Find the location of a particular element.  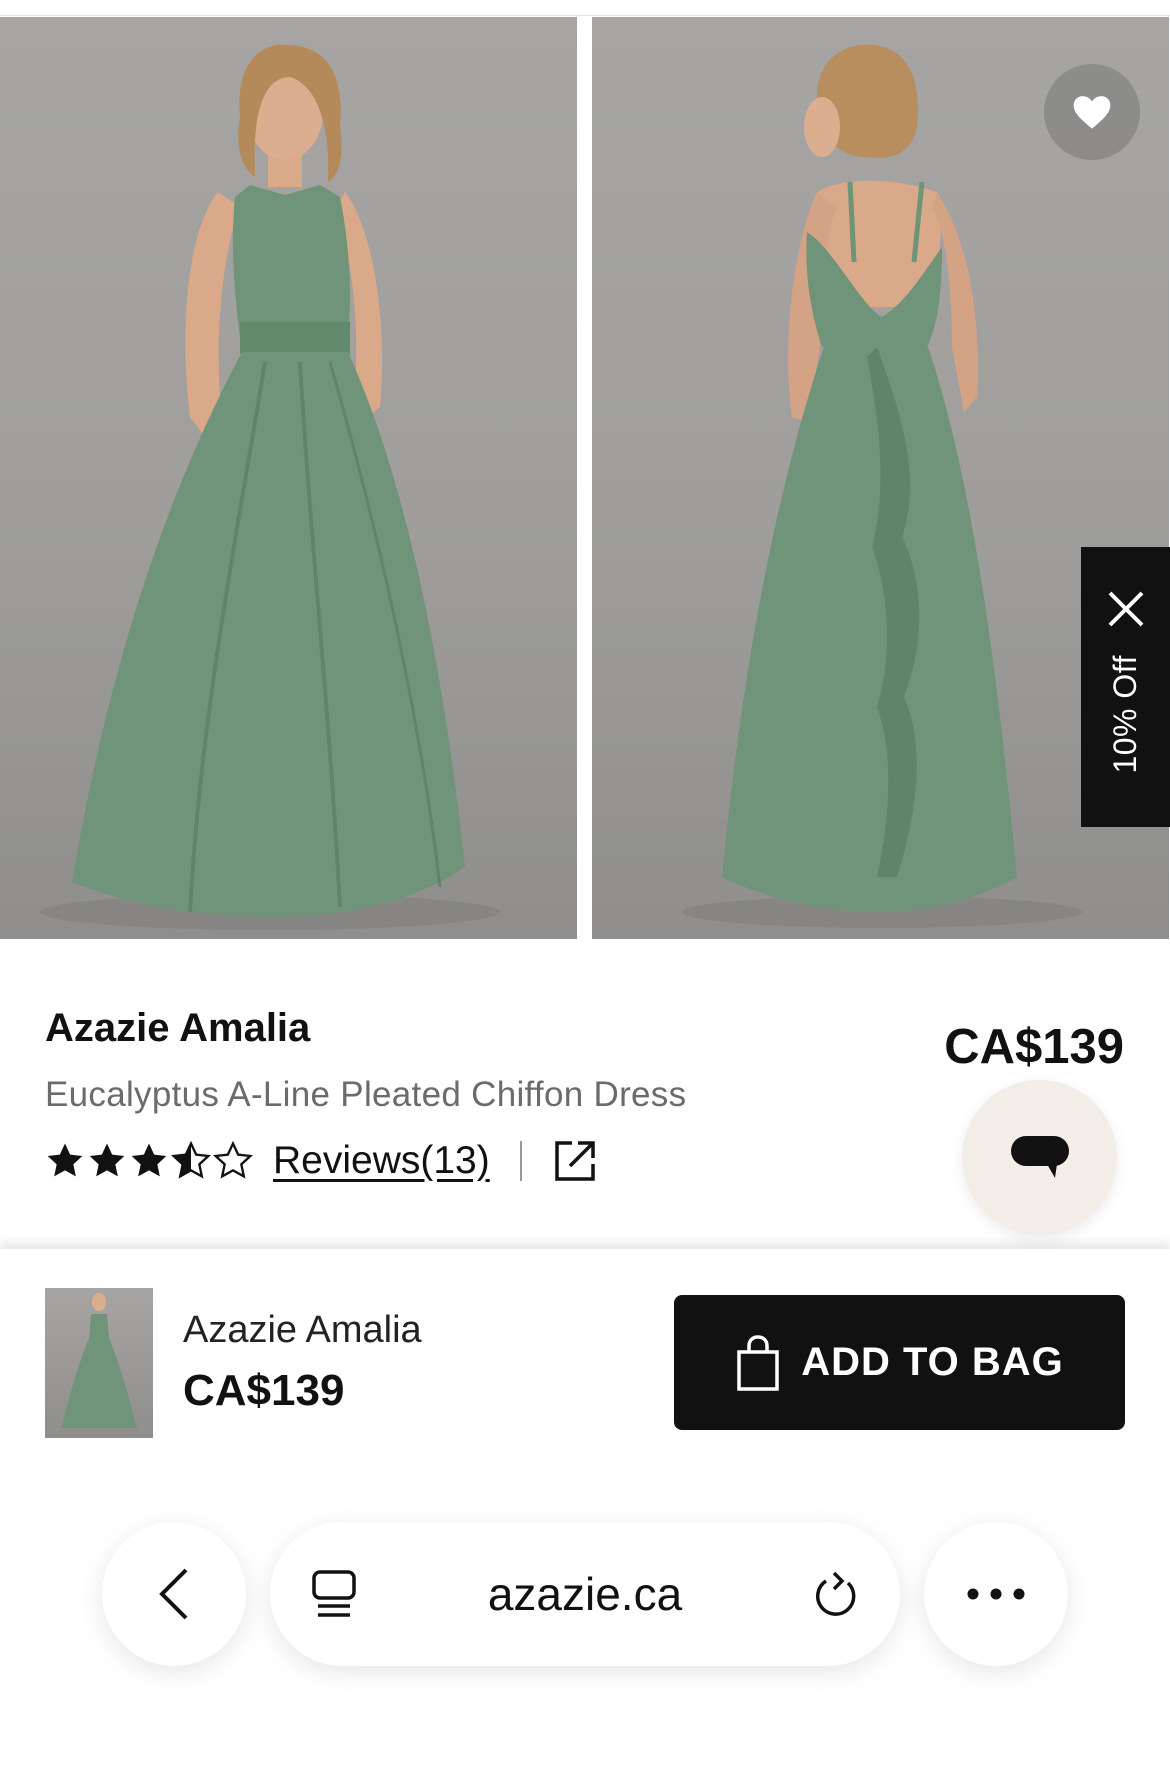

chevron-left-icon is located at coordinates (173, 1594).